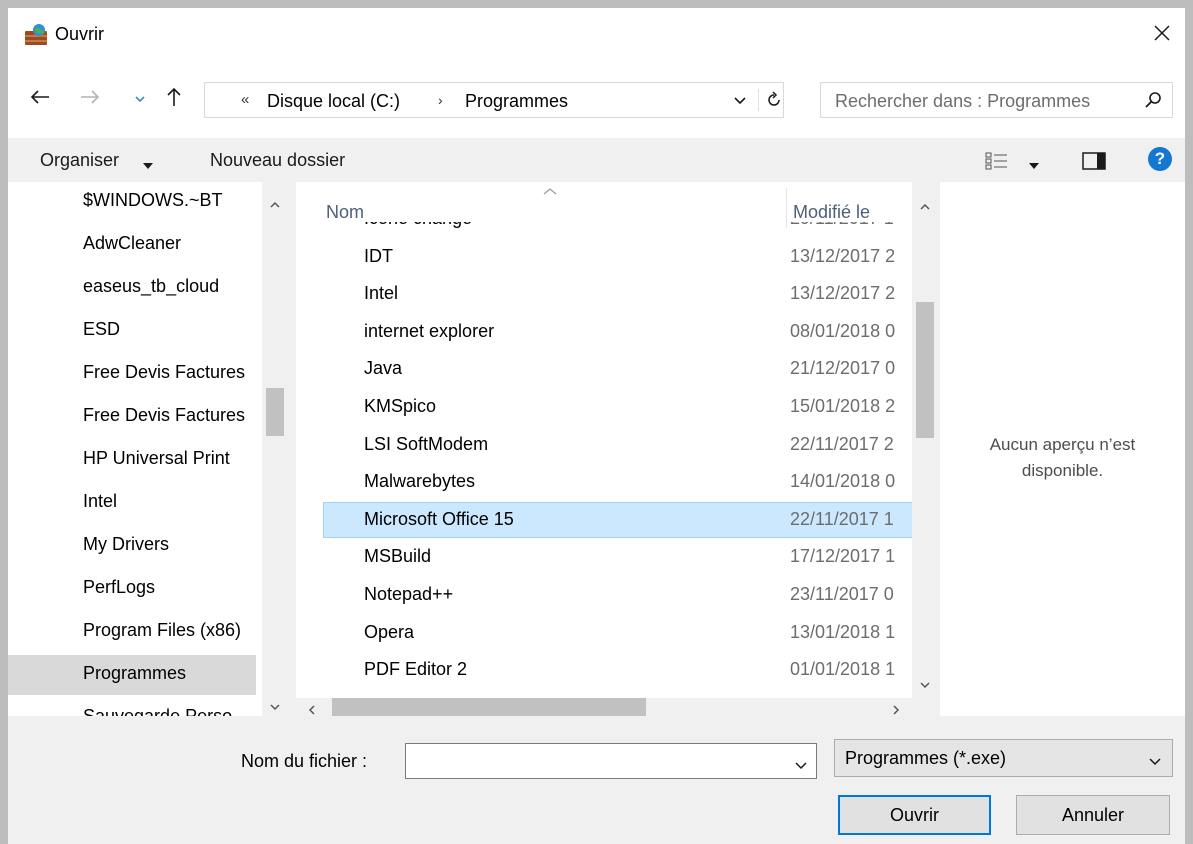 This screenshot has width=1193, height=844. Describe the element at coordinates (132, 503) in the screenshot. I see `nav-item: Intel` at that location.